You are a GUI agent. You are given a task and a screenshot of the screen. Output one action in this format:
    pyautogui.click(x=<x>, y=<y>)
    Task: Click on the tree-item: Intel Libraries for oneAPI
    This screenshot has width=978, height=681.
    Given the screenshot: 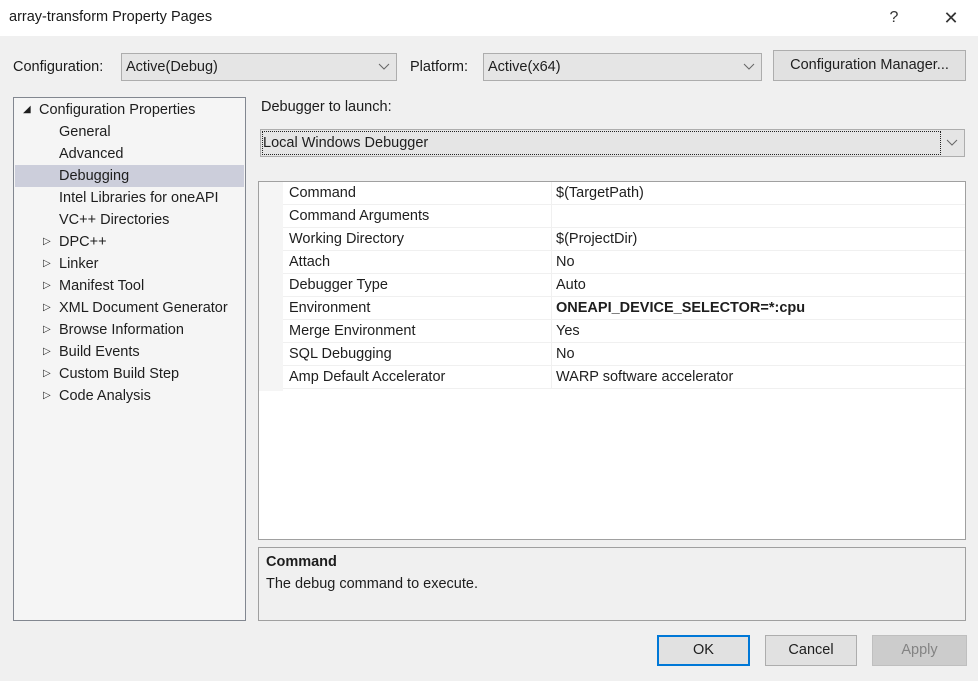 What is the action you would take?
    pyautogui.click(x=129, y=198)
    